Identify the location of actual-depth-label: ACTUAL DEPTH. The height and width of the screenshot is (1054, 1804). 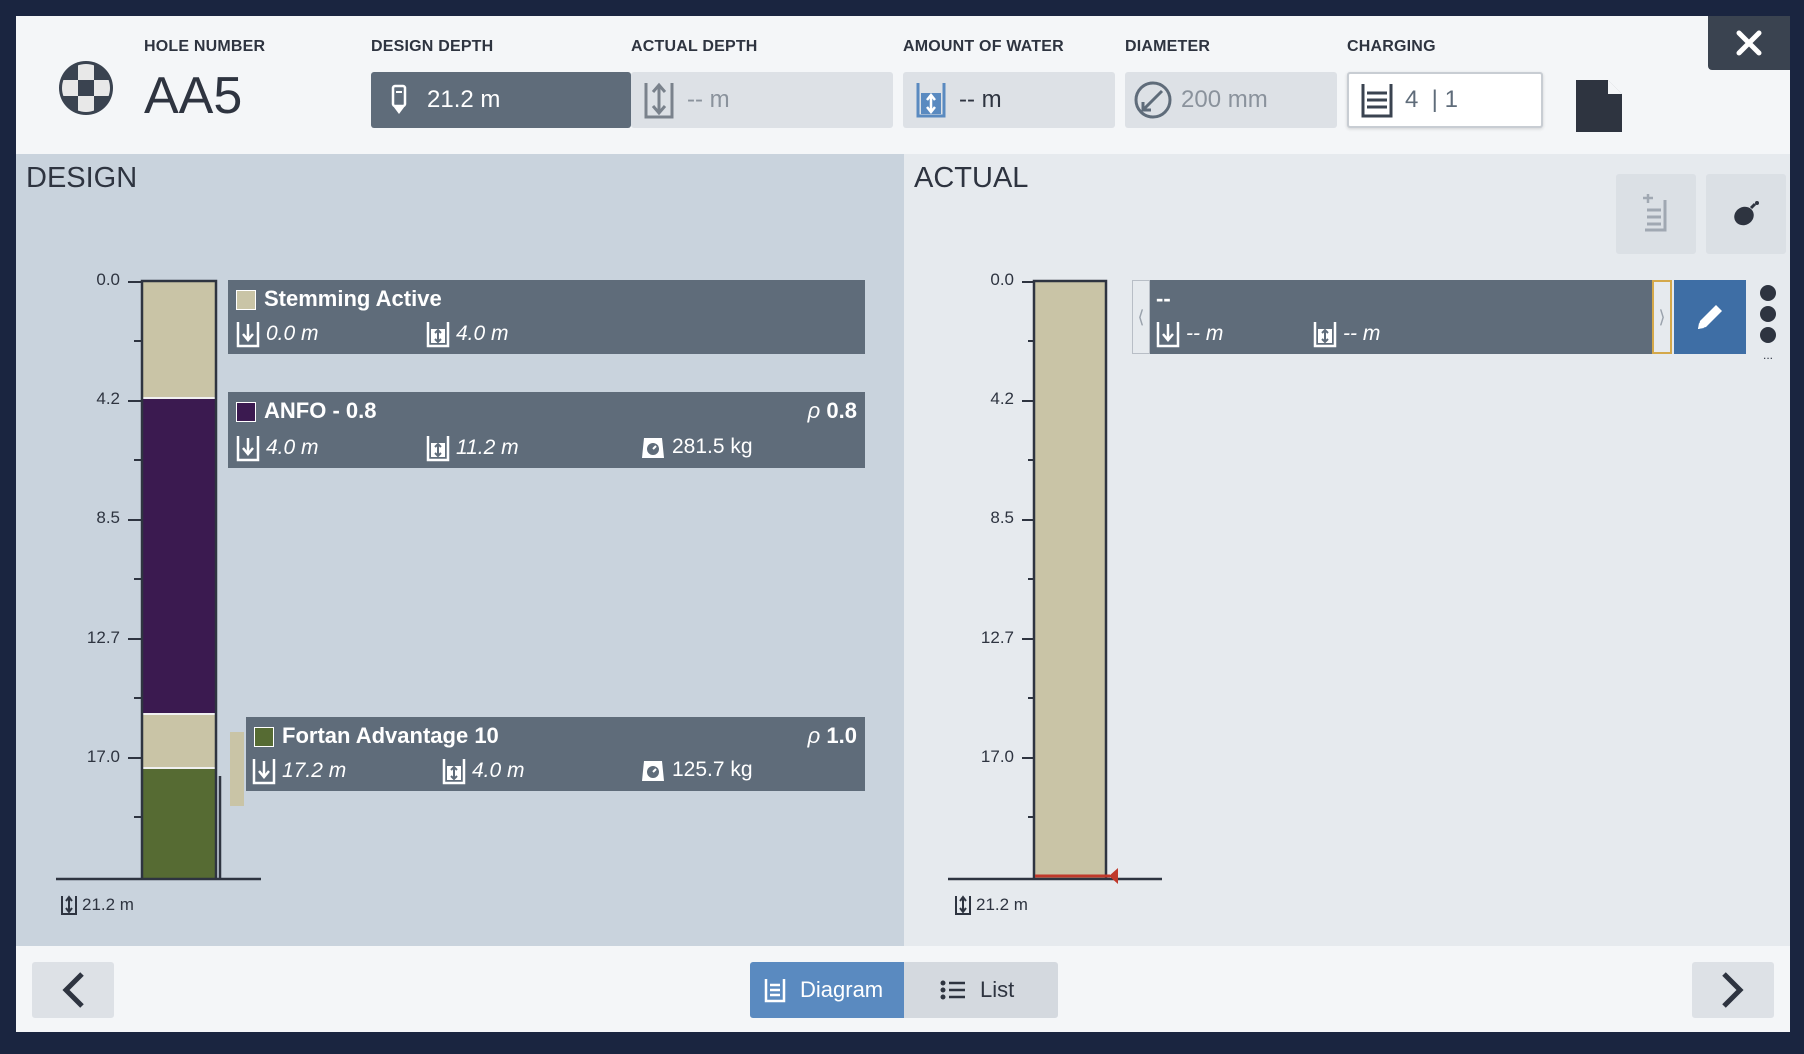
(694, 46).